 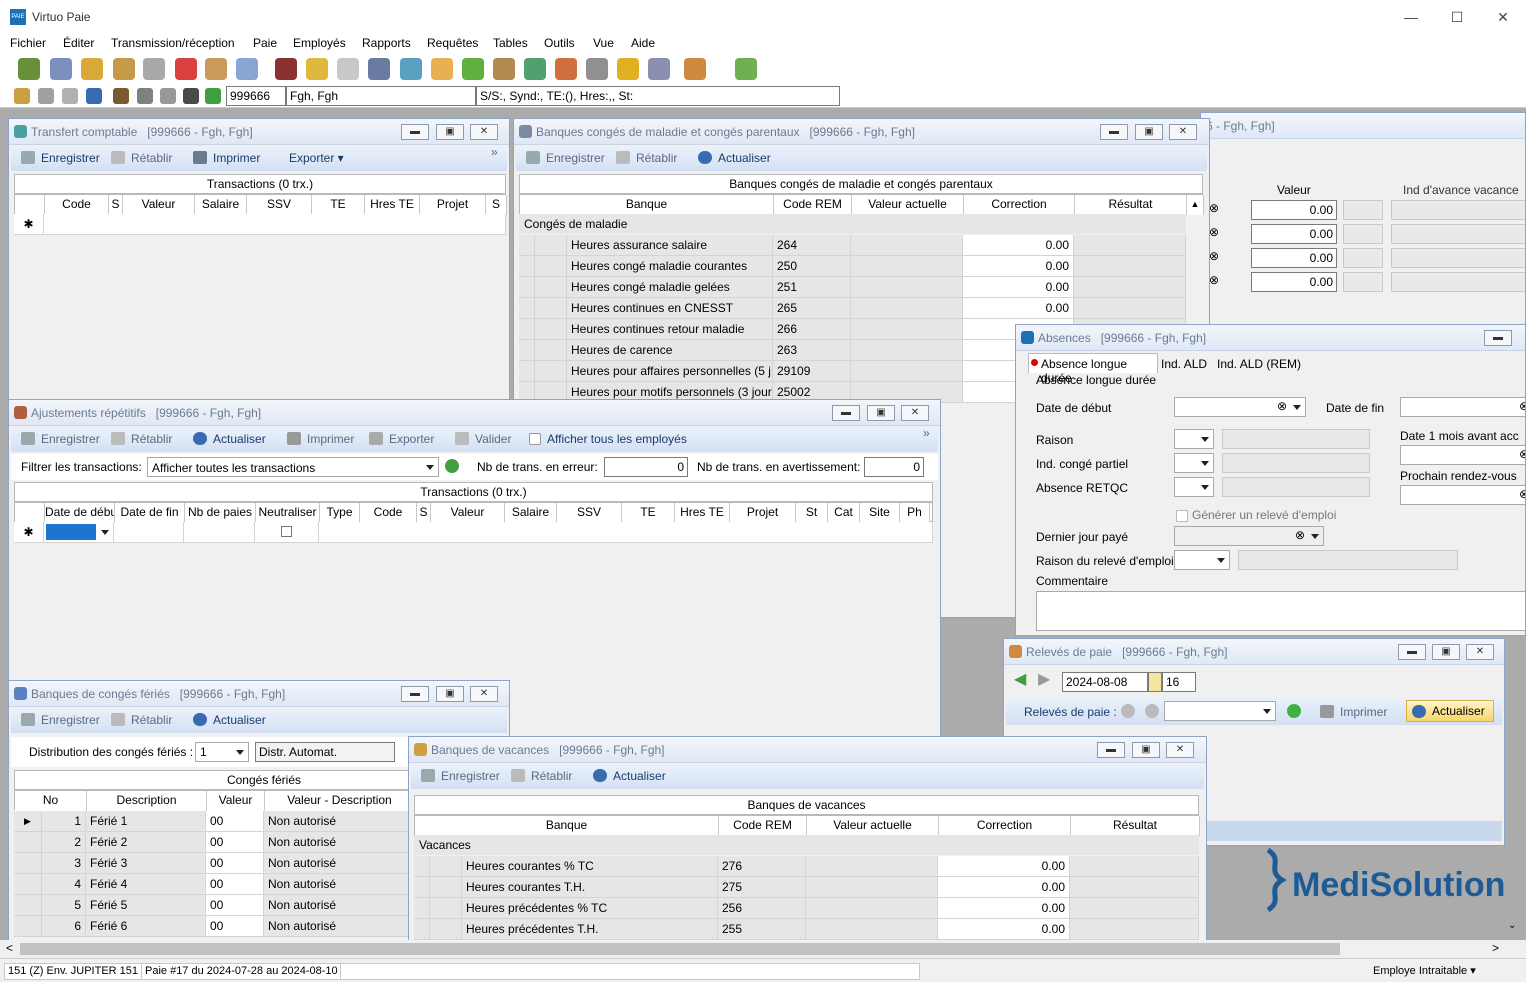 What do you see at coordinates (29, 69) in the screenshot?
I see `employee-icon` at bounding box center [29, 69].